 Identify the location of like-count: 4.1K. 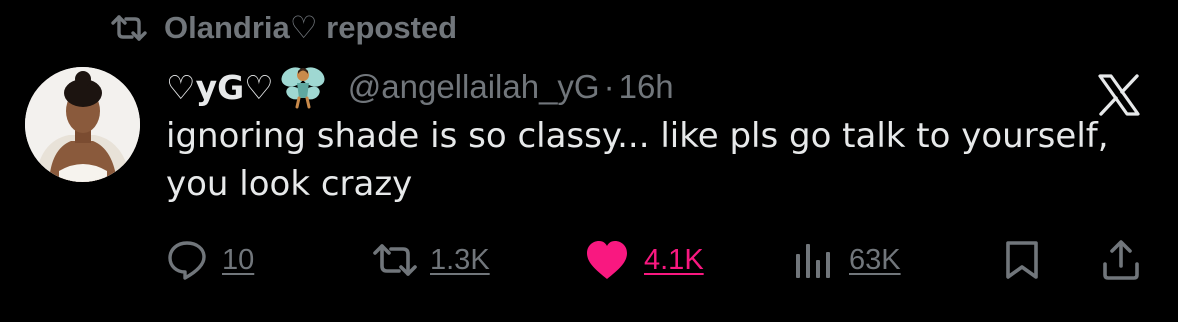
(674, 260).